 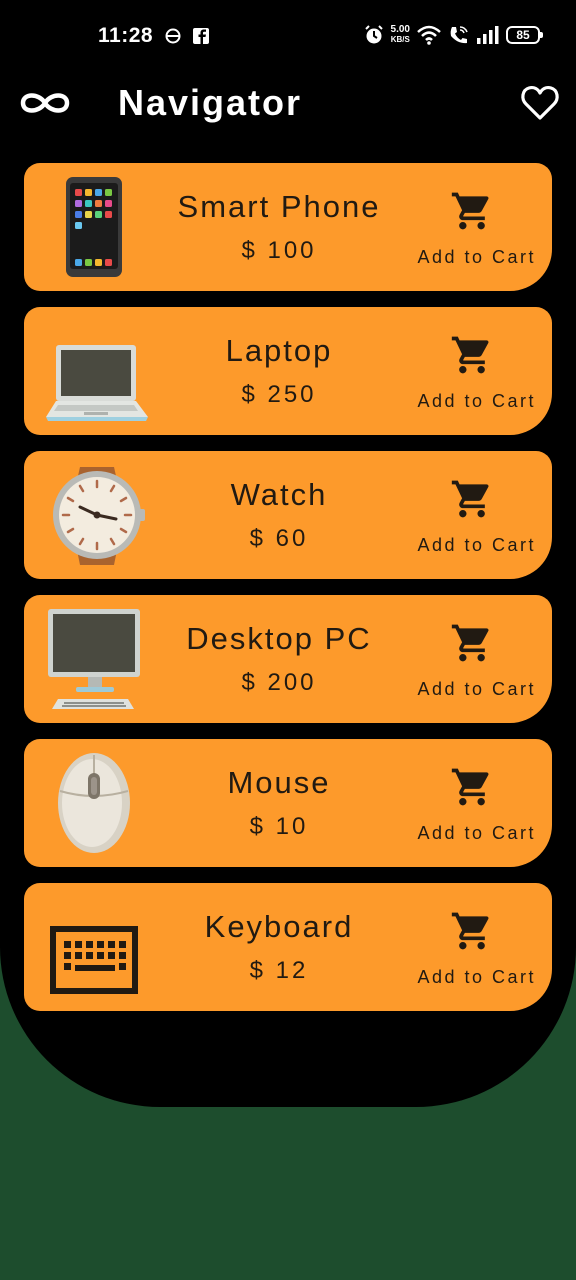 I want to click on product-name: Keyboard, so click(x=279, y=926).